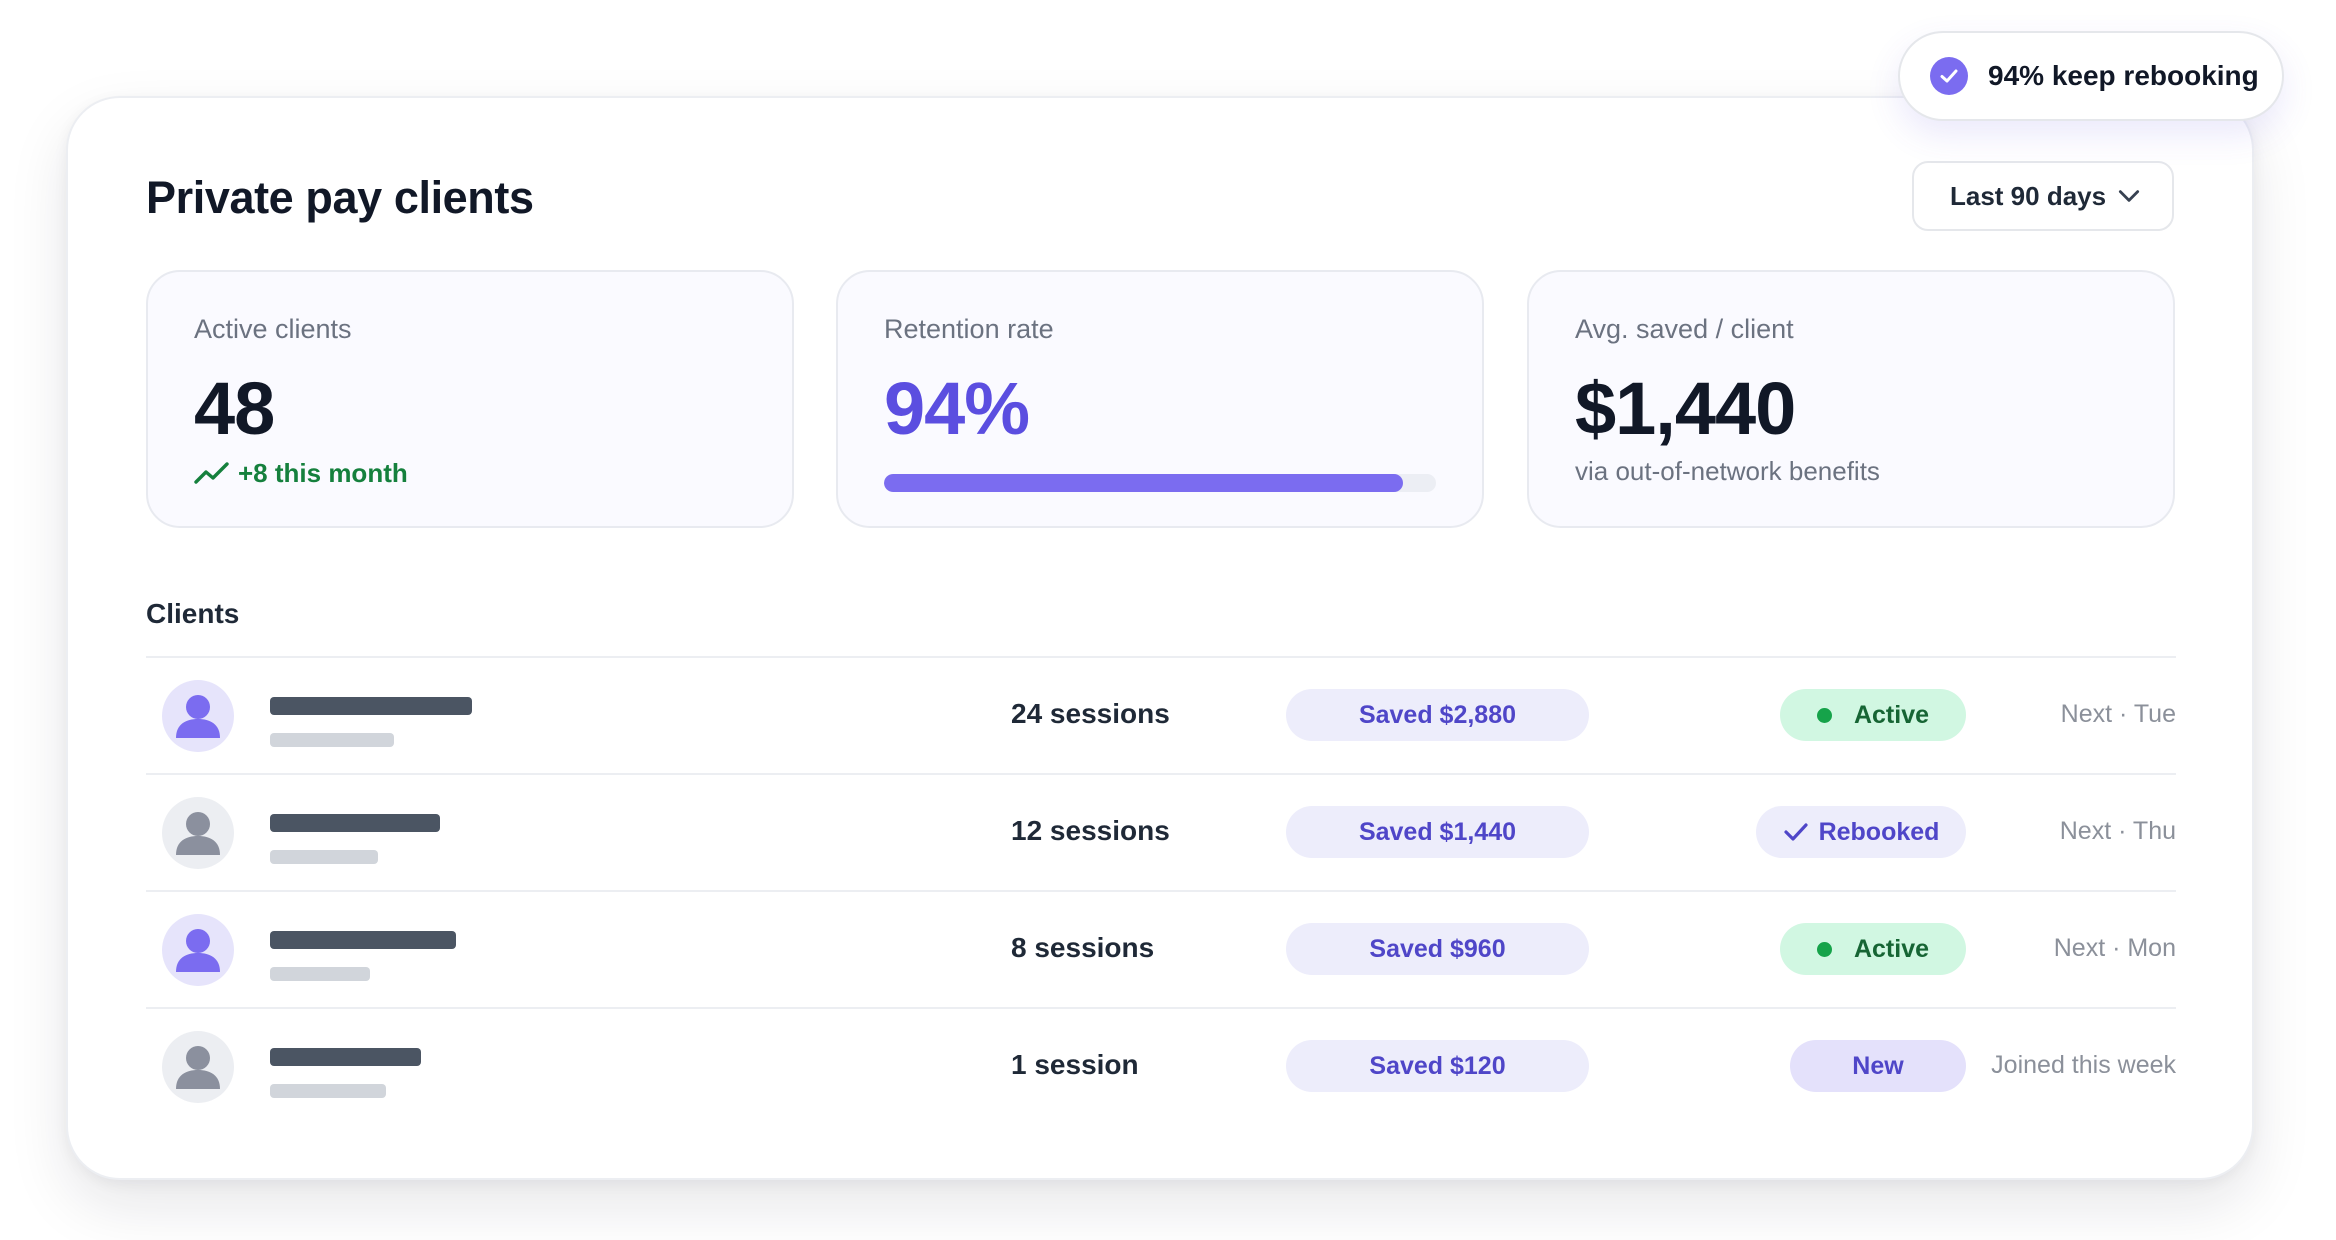  Describe the element at coordinates (969, 329) in the screenshot. I see `retention-rate-label: Retention rate` at that location.